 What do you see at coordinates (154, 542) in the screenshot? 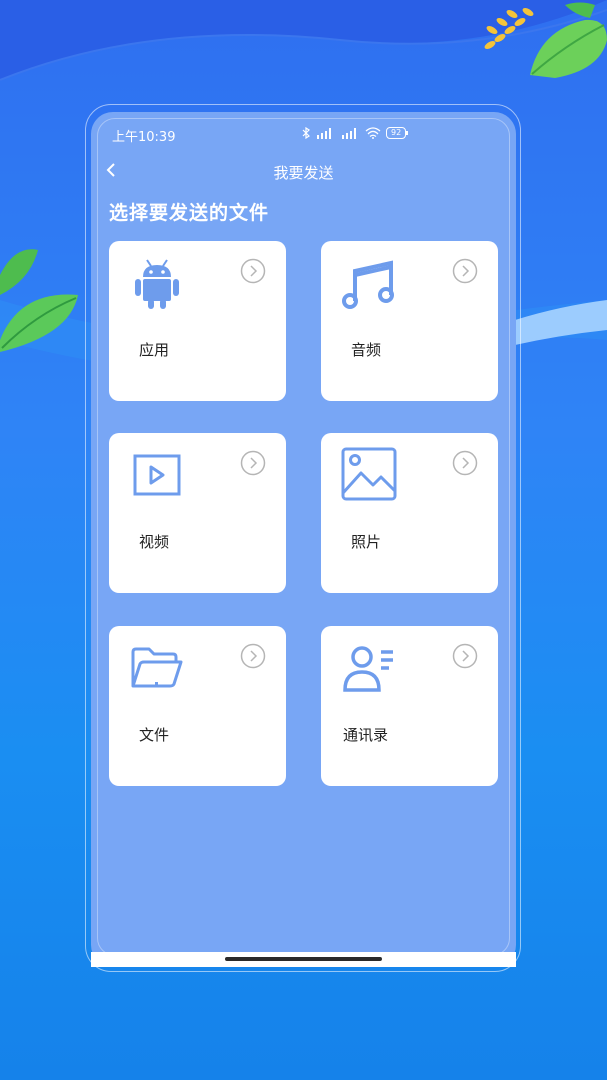
I see `card-label: 视频` at bounding box center [154, 542].